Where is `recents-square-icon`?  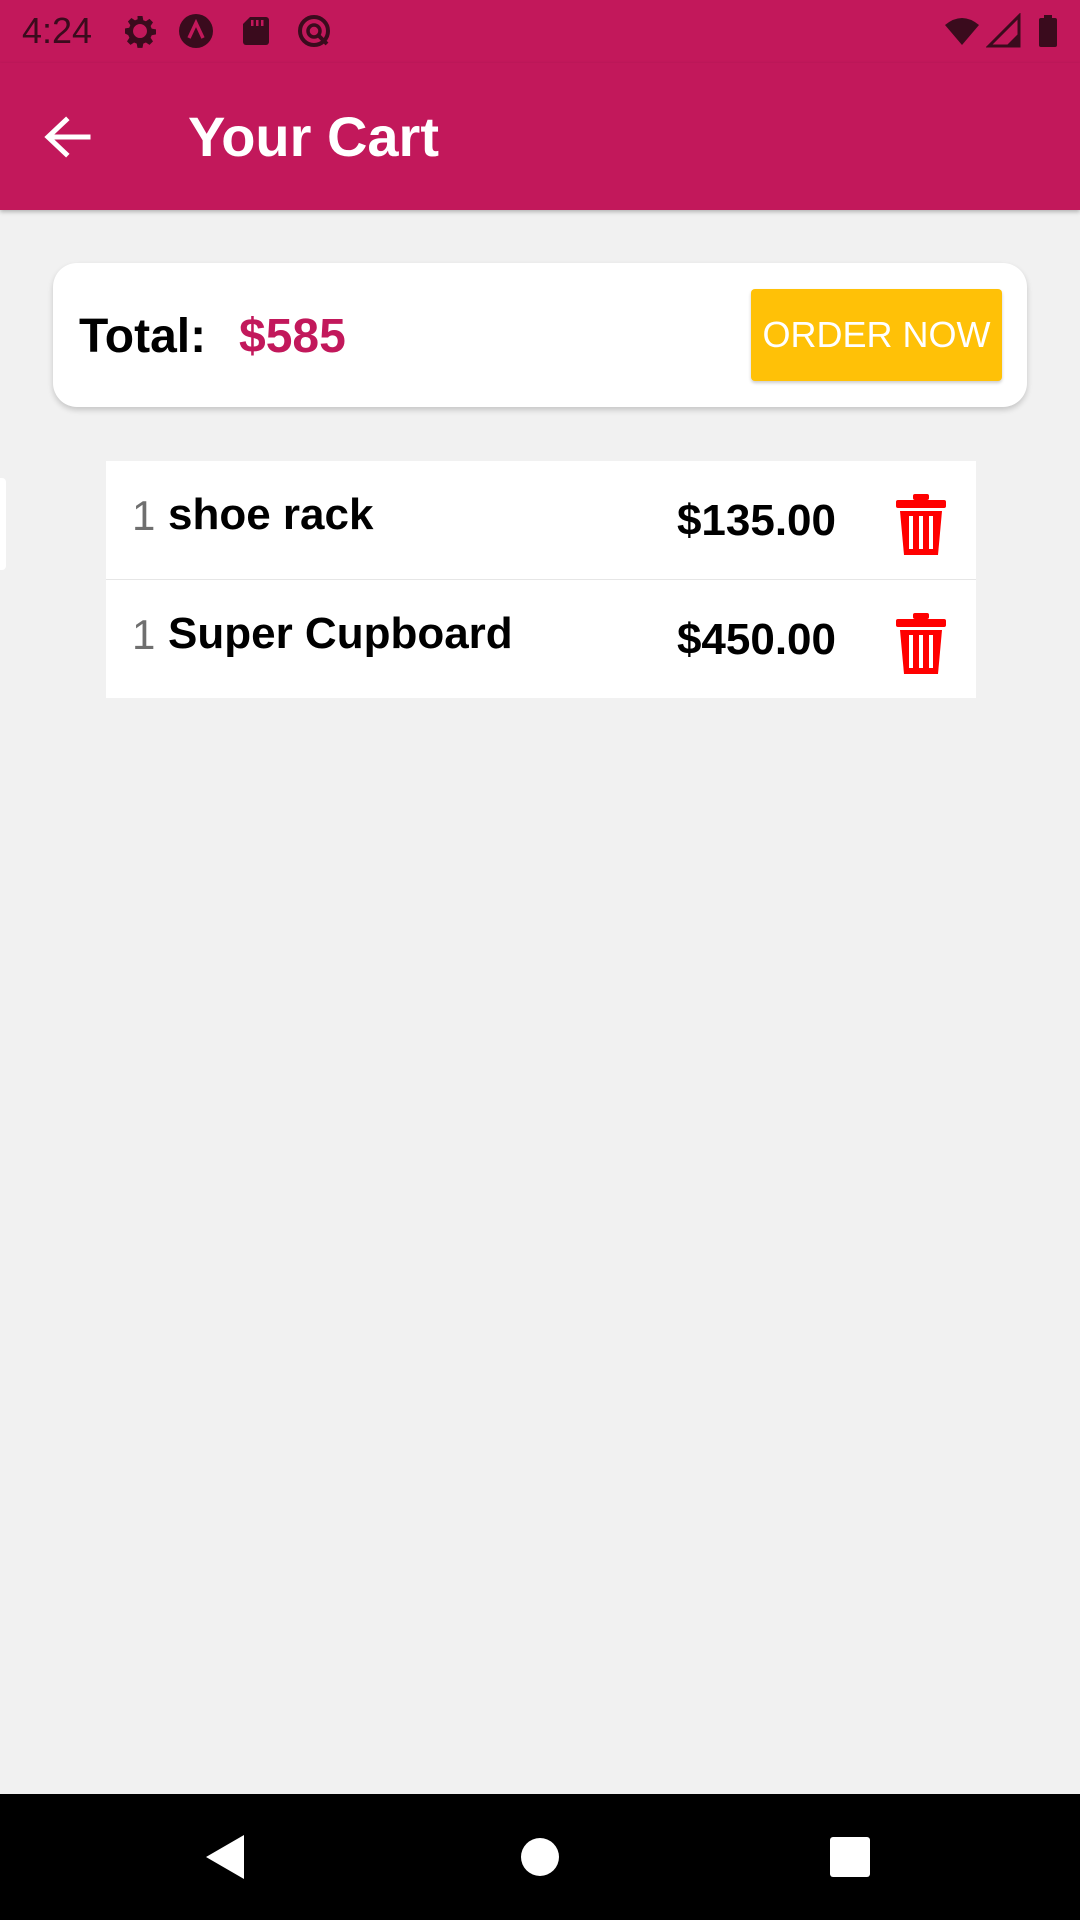
recents-square-icon is located at coordinates (850, 1857).